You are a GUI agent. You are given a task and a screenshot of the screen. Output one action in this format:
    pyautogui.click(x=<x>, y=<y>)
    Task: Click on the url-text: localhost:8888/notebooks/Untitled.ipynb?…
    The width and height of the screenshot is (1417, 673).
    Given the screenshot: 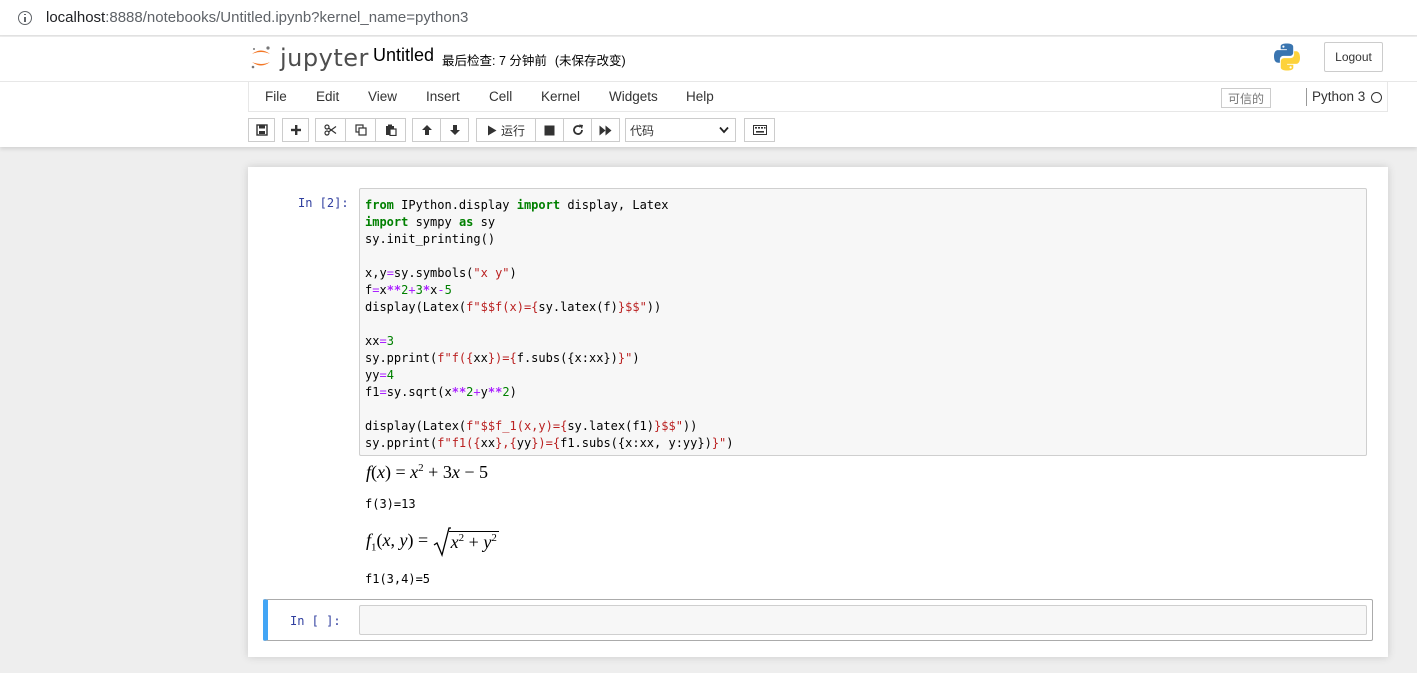 What is the action you would take?
    pyautogui.click(x=257, y=17)
    